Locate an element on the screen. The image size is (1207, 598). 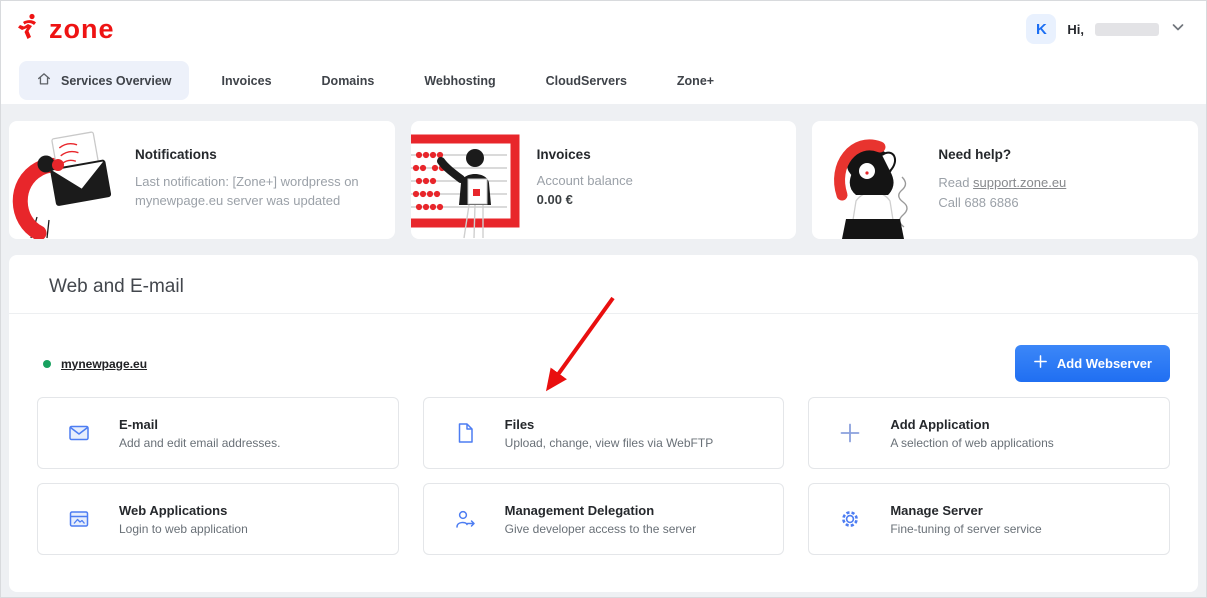
add-webserver-button: Add Webserver is located at coordinates (1092, 363).